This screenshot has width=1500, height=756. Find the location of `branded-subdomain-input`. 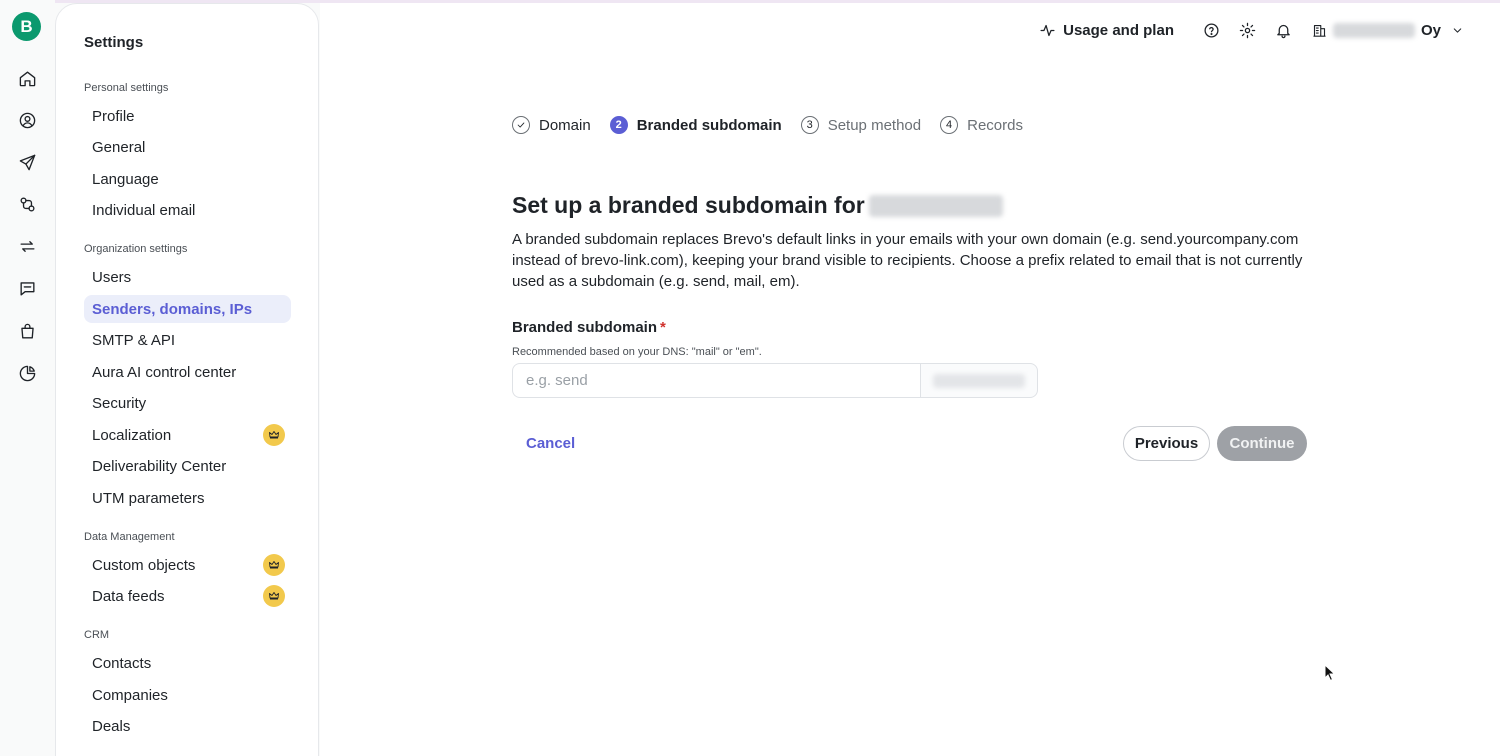

branded-subdomain-input is located at coordinates (716, 380).